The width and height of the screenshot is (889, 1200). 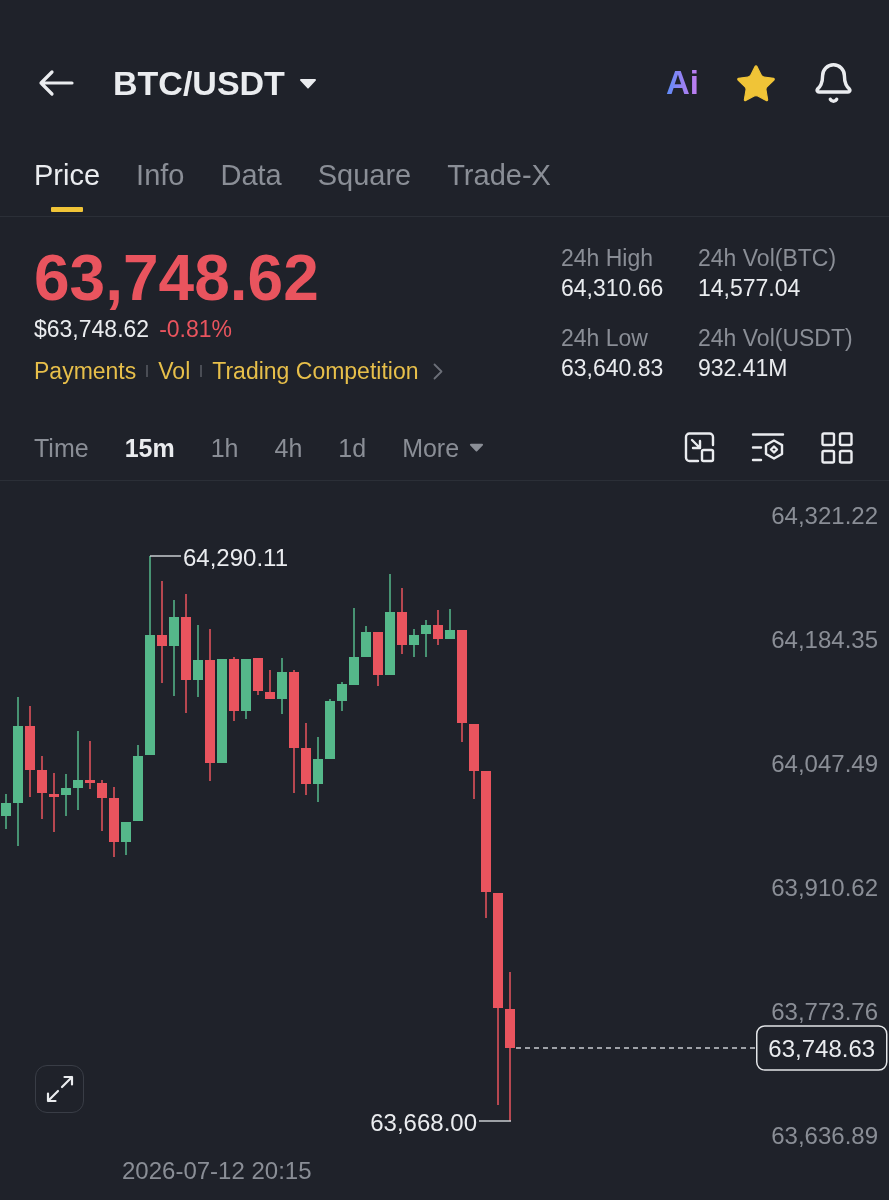 I want to click on tag-link: Payments, so click(x=85, y=371).